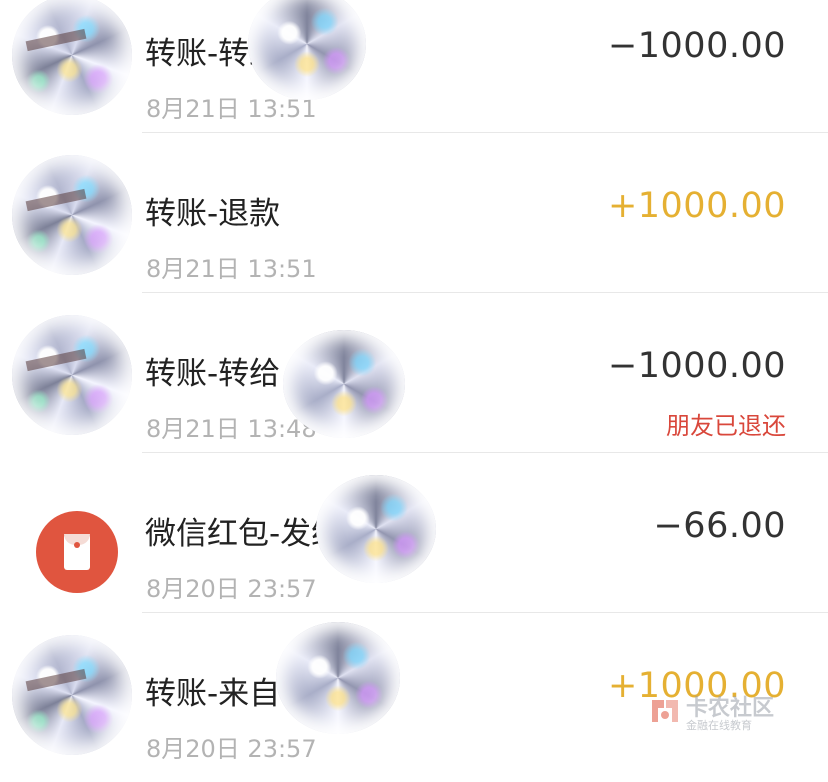 This screenshot has width=828, height=782. Describe the element at coordinates (213, 694) in the screenshot. I see `transaction-title: 转账-来自` at that location.